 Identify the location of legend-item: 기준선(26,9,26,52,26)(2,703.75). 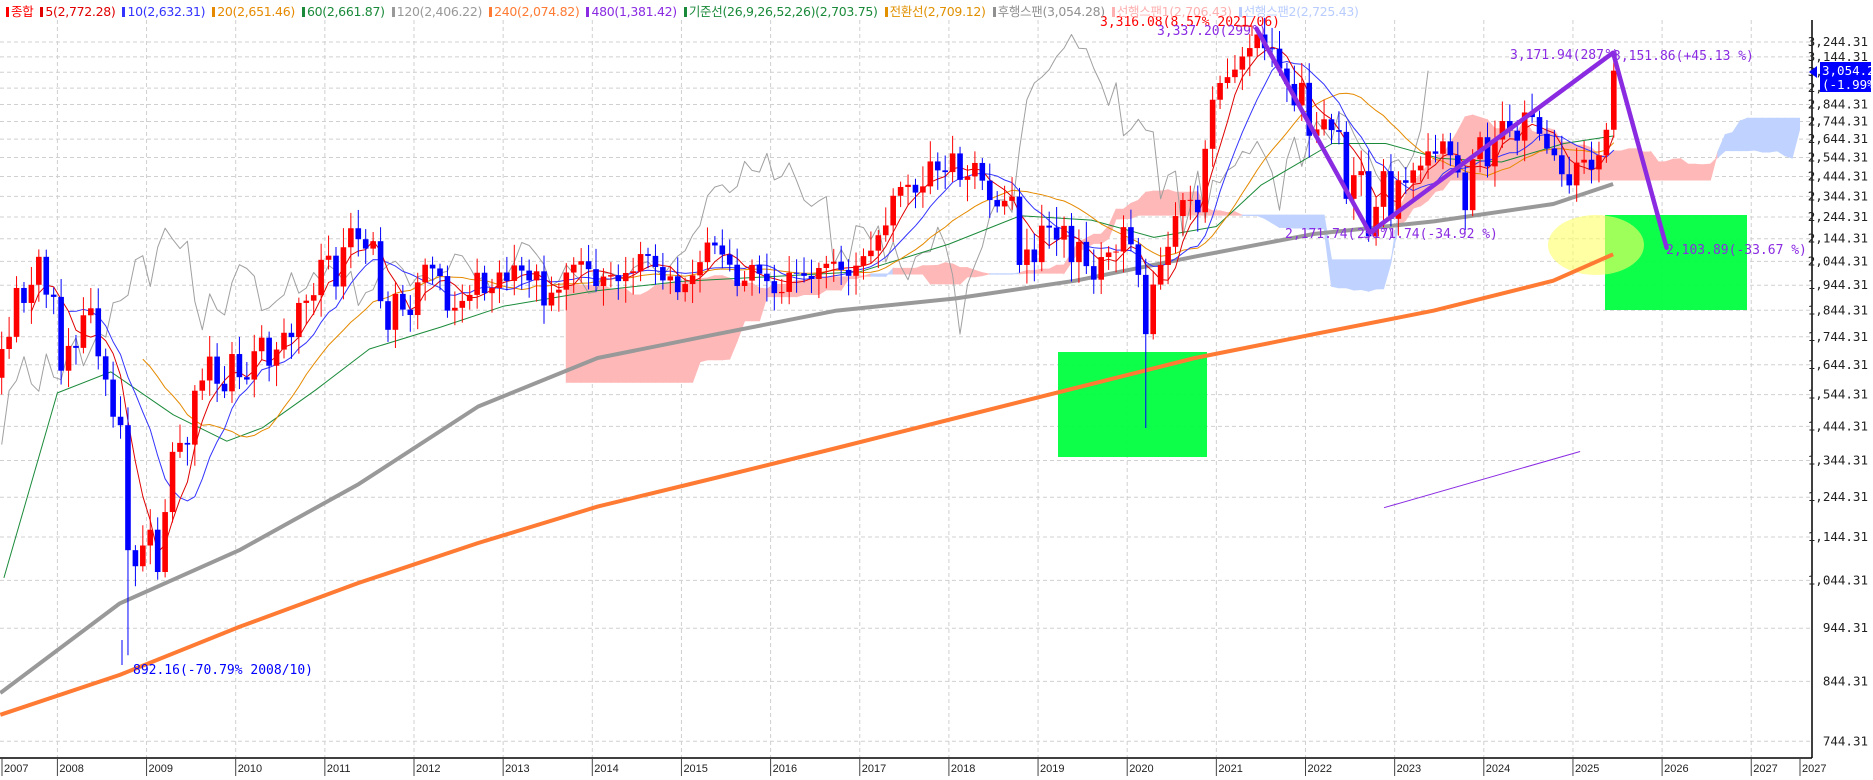
(780, 11).